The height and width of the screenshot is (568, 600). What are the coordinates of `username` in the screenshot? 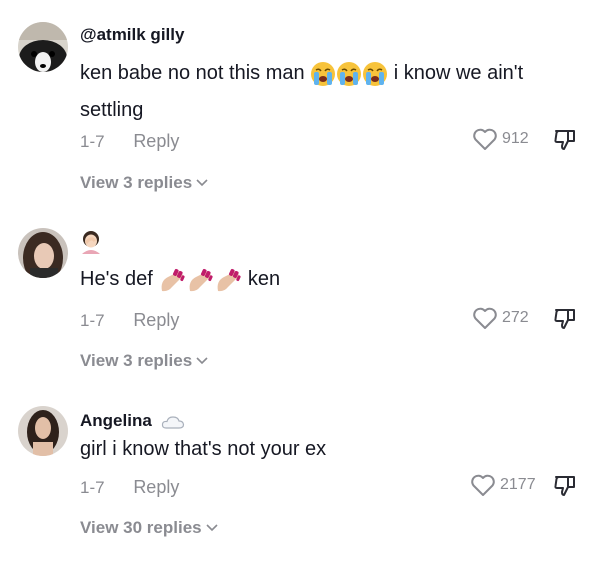 It's located at (91, 242).